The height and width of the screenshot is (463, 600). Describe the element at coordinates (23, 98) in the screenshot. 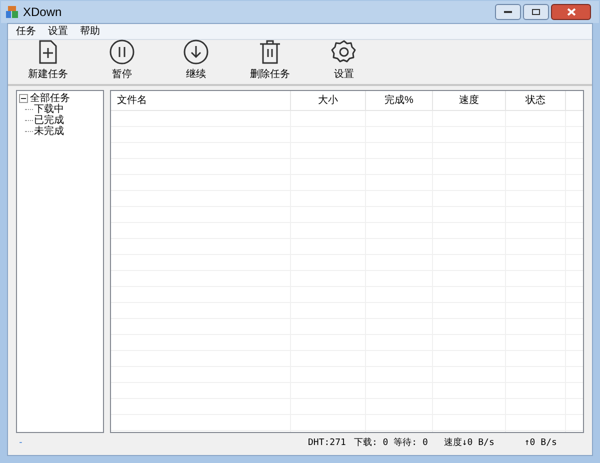

I see `collapse-icon` at that location.